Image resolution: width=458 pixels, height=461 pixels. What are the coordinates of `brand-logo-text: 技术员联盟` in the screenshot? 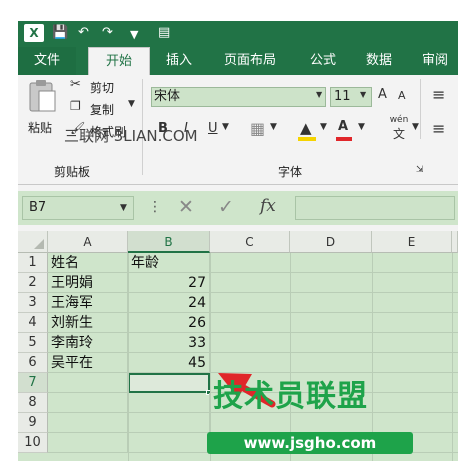 It's located at (290, 396).